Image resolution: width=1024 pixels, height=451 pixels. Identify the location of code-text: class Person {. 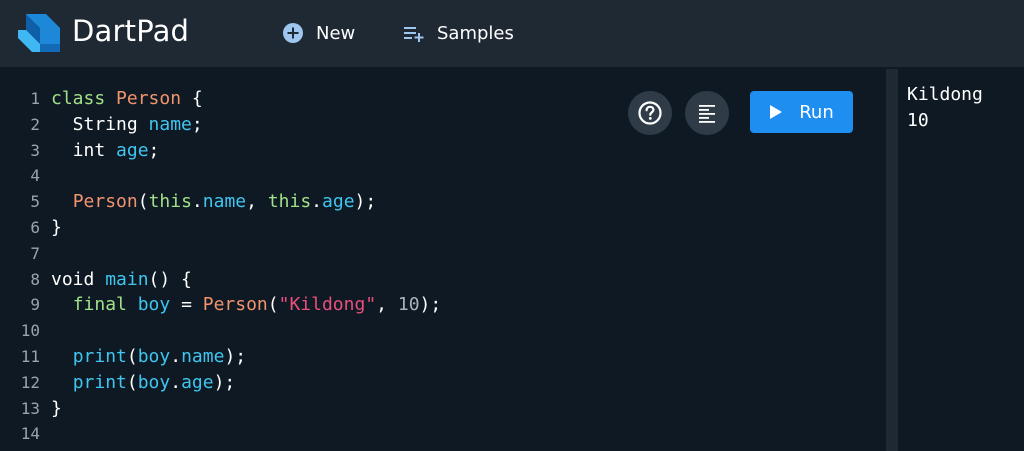
(127, 99).